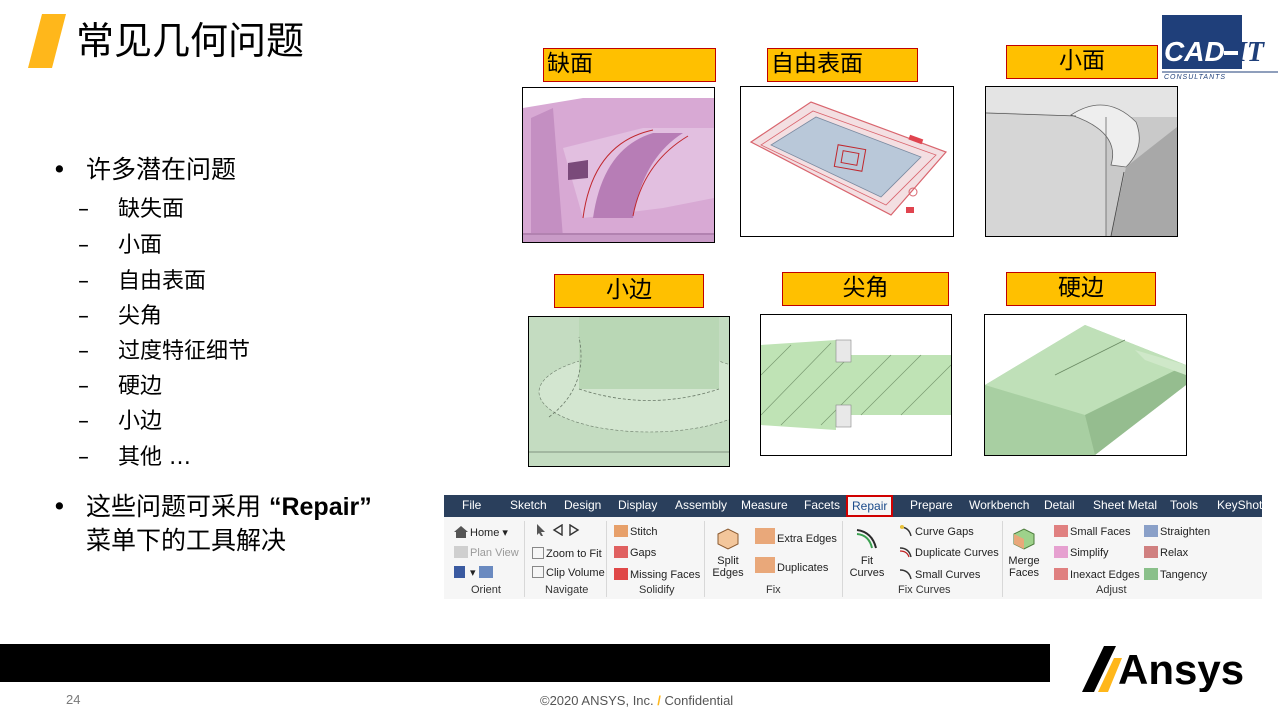 Image resolution: width=1280 pixels, height=720 pixels. I want to click on sub-bullet-hard-edge: – 硬边, so click(120, 386).